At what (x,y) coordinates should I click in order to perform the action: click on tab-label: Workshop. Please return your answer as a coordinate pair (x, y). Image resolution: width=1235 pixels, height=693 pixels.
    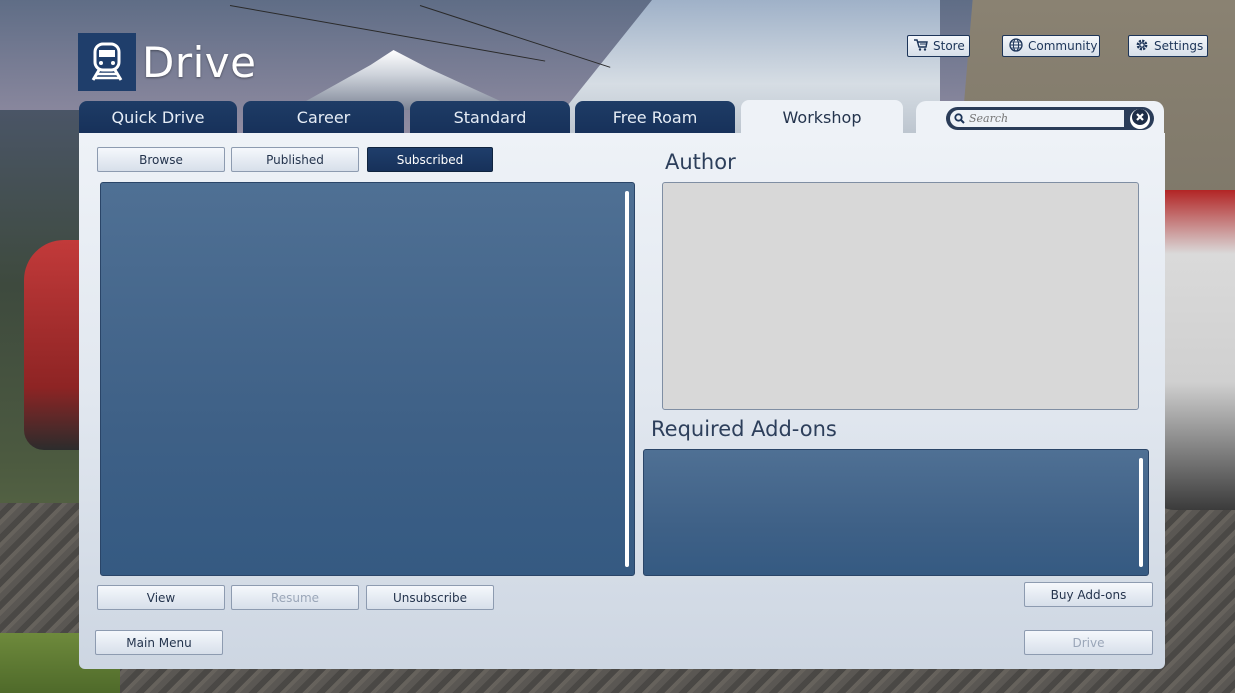
    Looking at the image, I should click on (822, 117).